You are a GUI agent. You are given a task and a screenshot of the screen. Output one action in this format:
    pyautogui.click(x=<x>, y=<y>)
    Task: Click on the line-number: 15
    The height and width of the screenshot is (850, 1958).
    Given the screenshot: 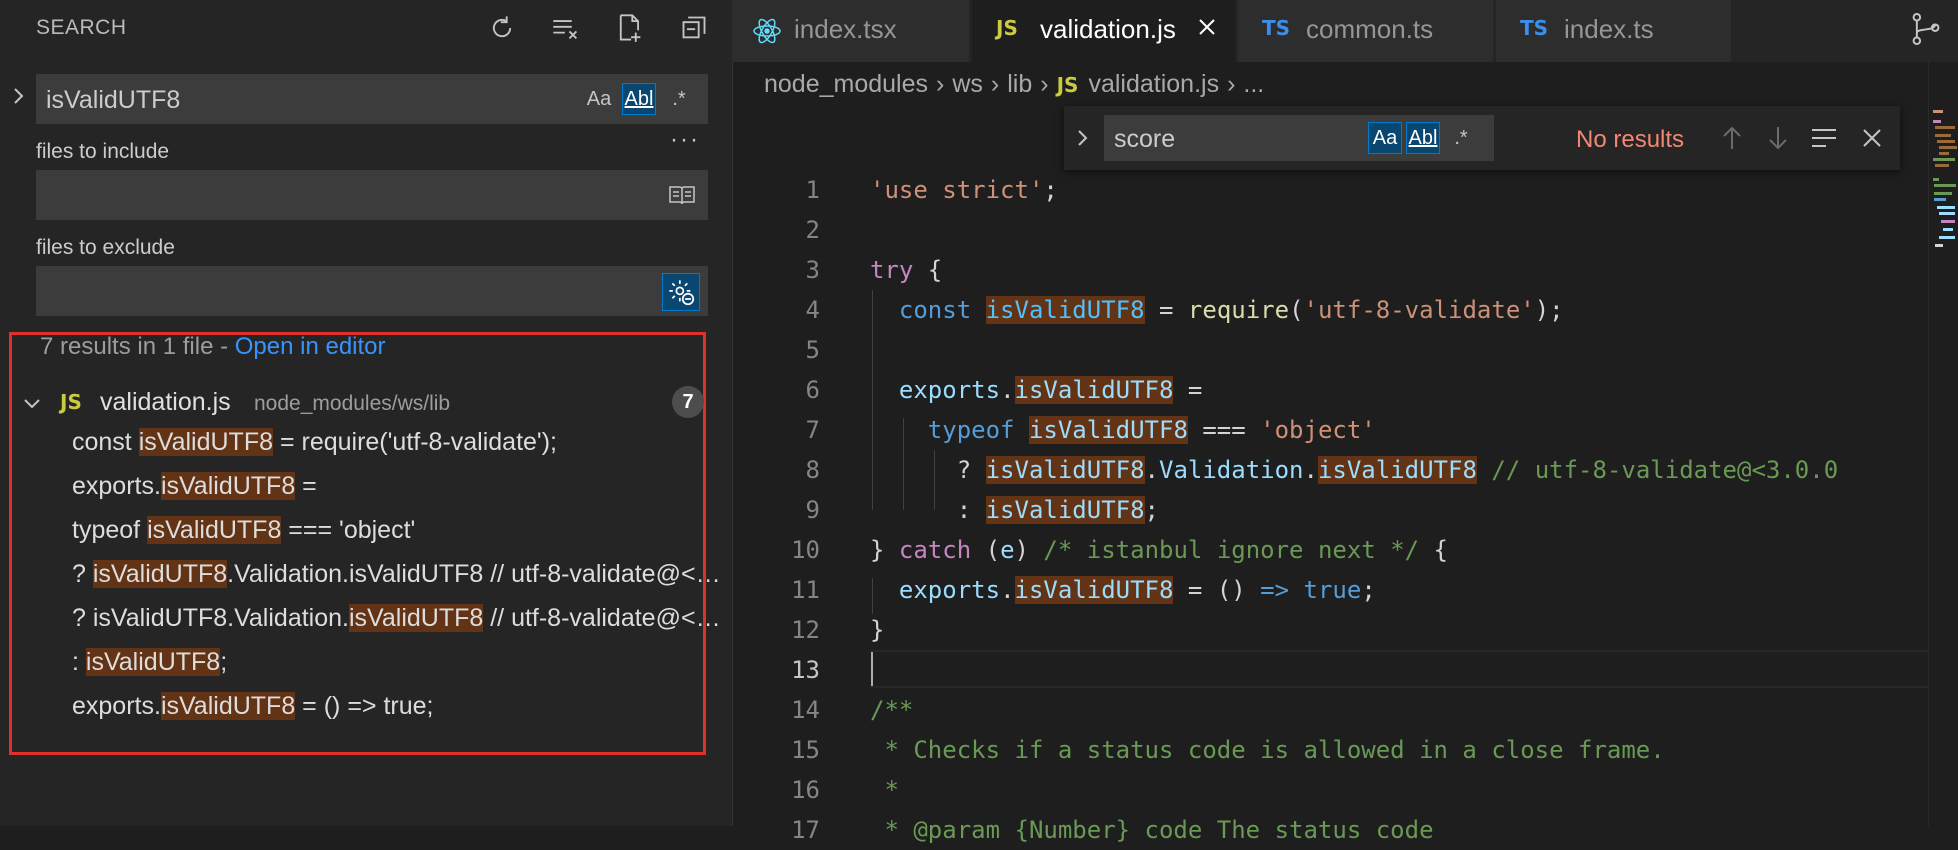 What is the action you would take?
    pyautogui.click(x=805, y=750)
    